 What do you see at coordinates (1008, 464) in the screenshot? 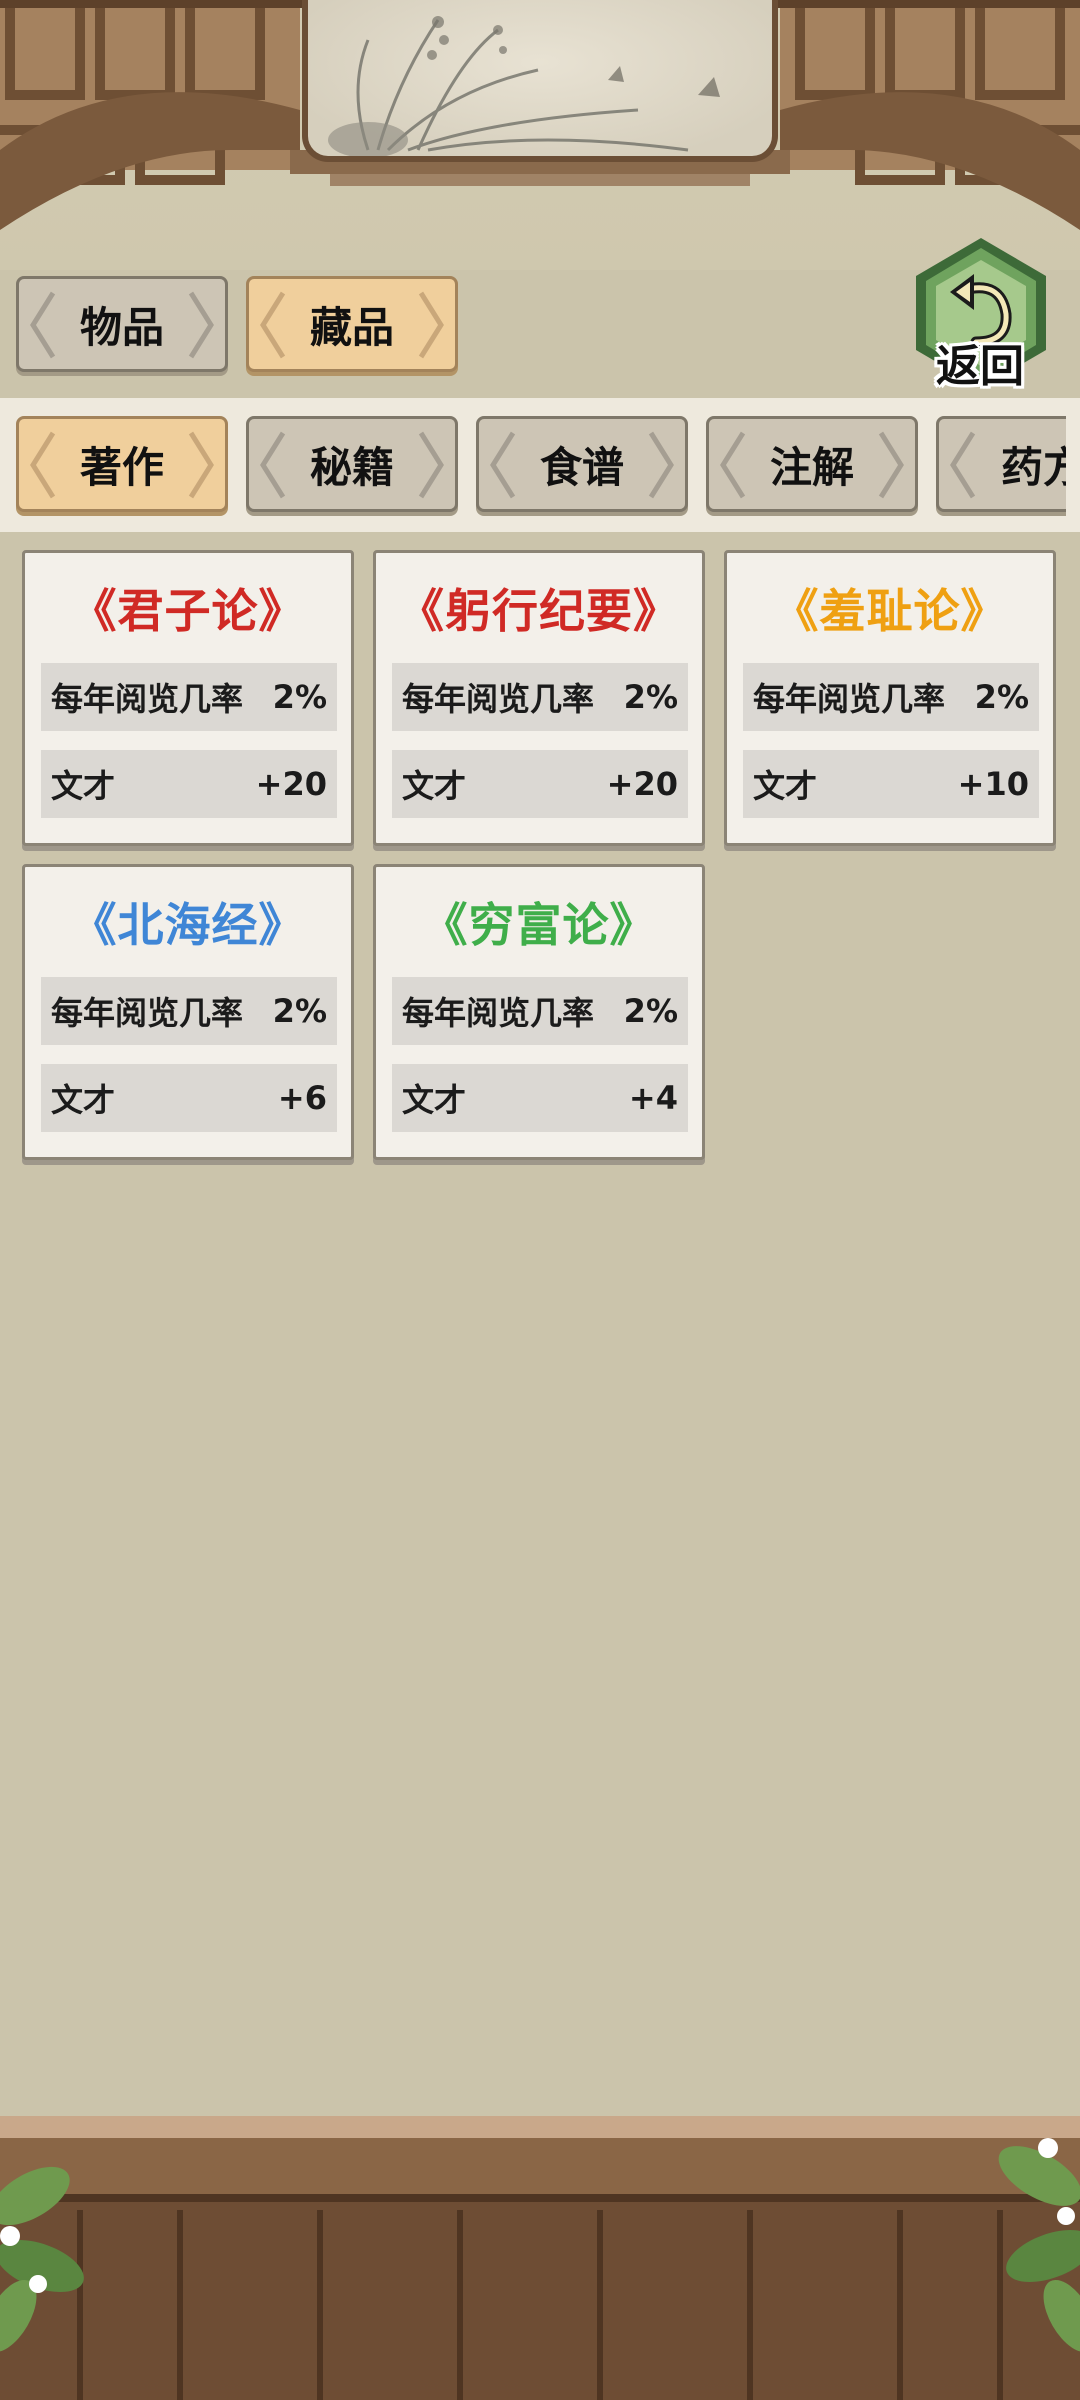
I see `tab-prescriptions: 药方` at bounding box center [1008, 464].